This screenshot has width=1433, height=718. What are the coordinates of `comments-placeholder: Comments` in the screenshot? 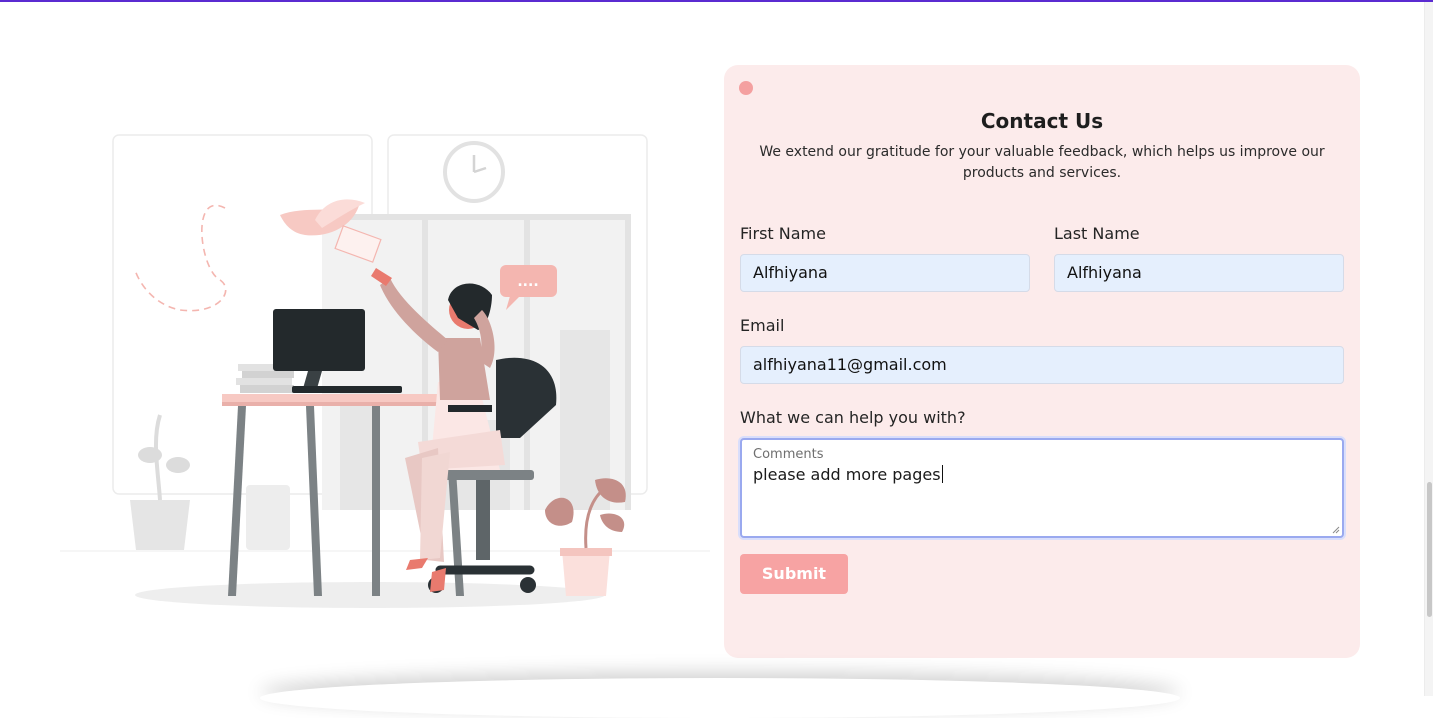 It's located at (788, 454).